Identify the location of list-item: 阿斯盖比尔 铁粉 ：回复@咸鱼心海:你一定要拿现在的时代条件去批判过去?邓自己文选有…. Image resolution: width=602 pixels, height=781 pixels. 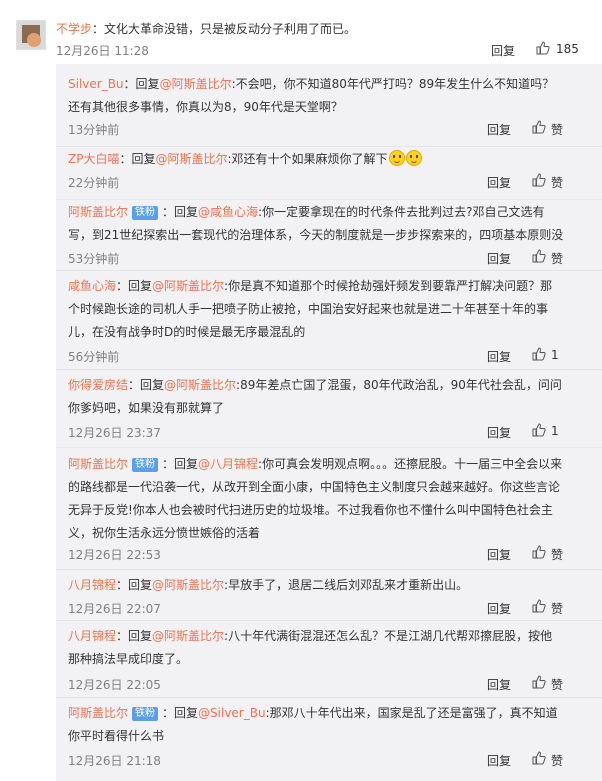
(329, 237).